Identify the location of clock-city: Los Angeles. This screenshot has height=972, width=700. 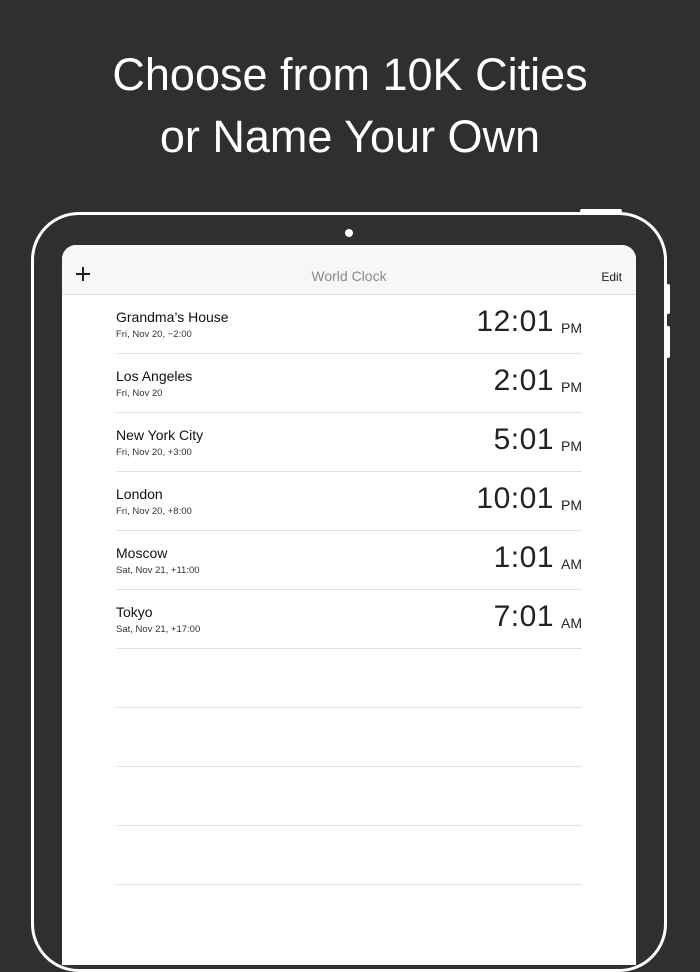
(154, 376).